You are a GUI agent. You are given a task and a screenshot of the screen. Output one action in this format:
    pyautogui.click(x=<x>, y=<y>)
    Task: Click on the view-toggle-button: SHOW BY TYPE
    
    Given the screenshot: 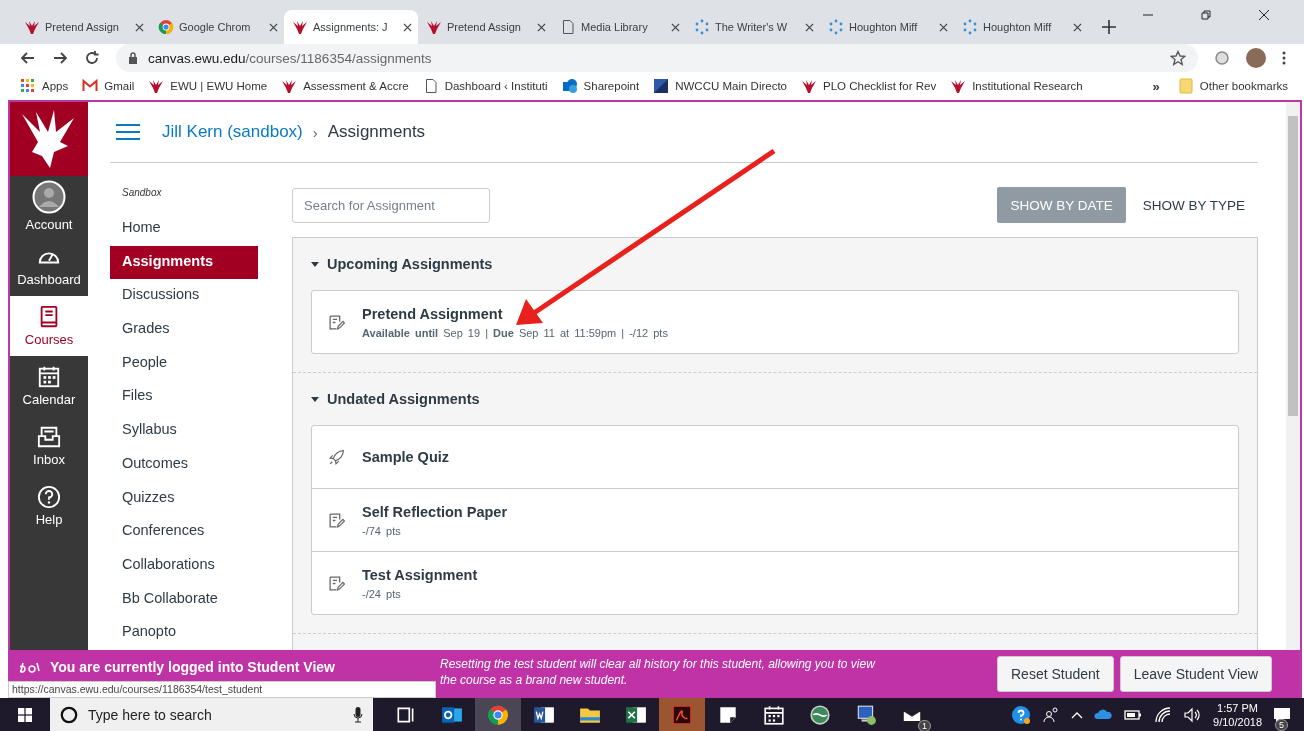 What is the action you would take?
    pyautogui.click(x=1193, y=205)
    